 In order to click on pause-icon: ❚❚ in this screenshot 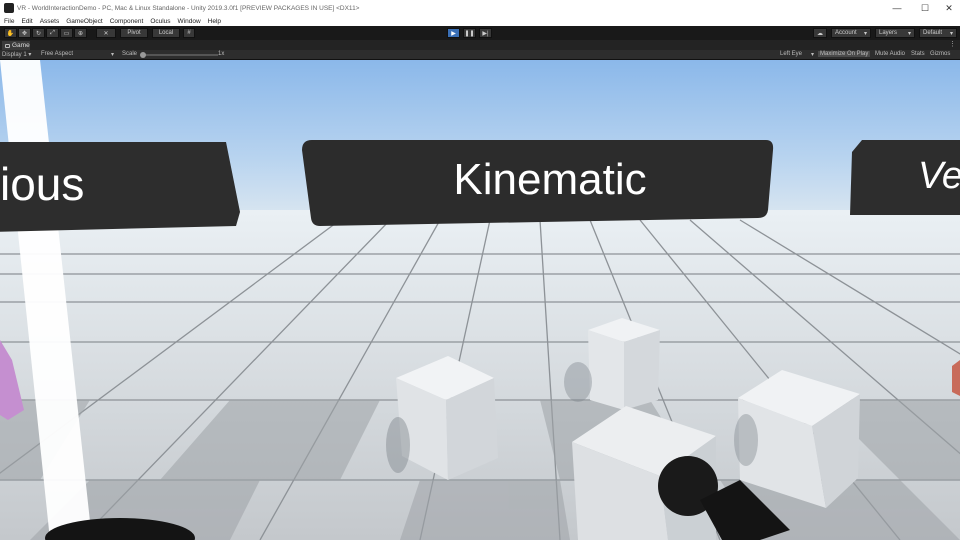, I will do `click(469, 33)`.